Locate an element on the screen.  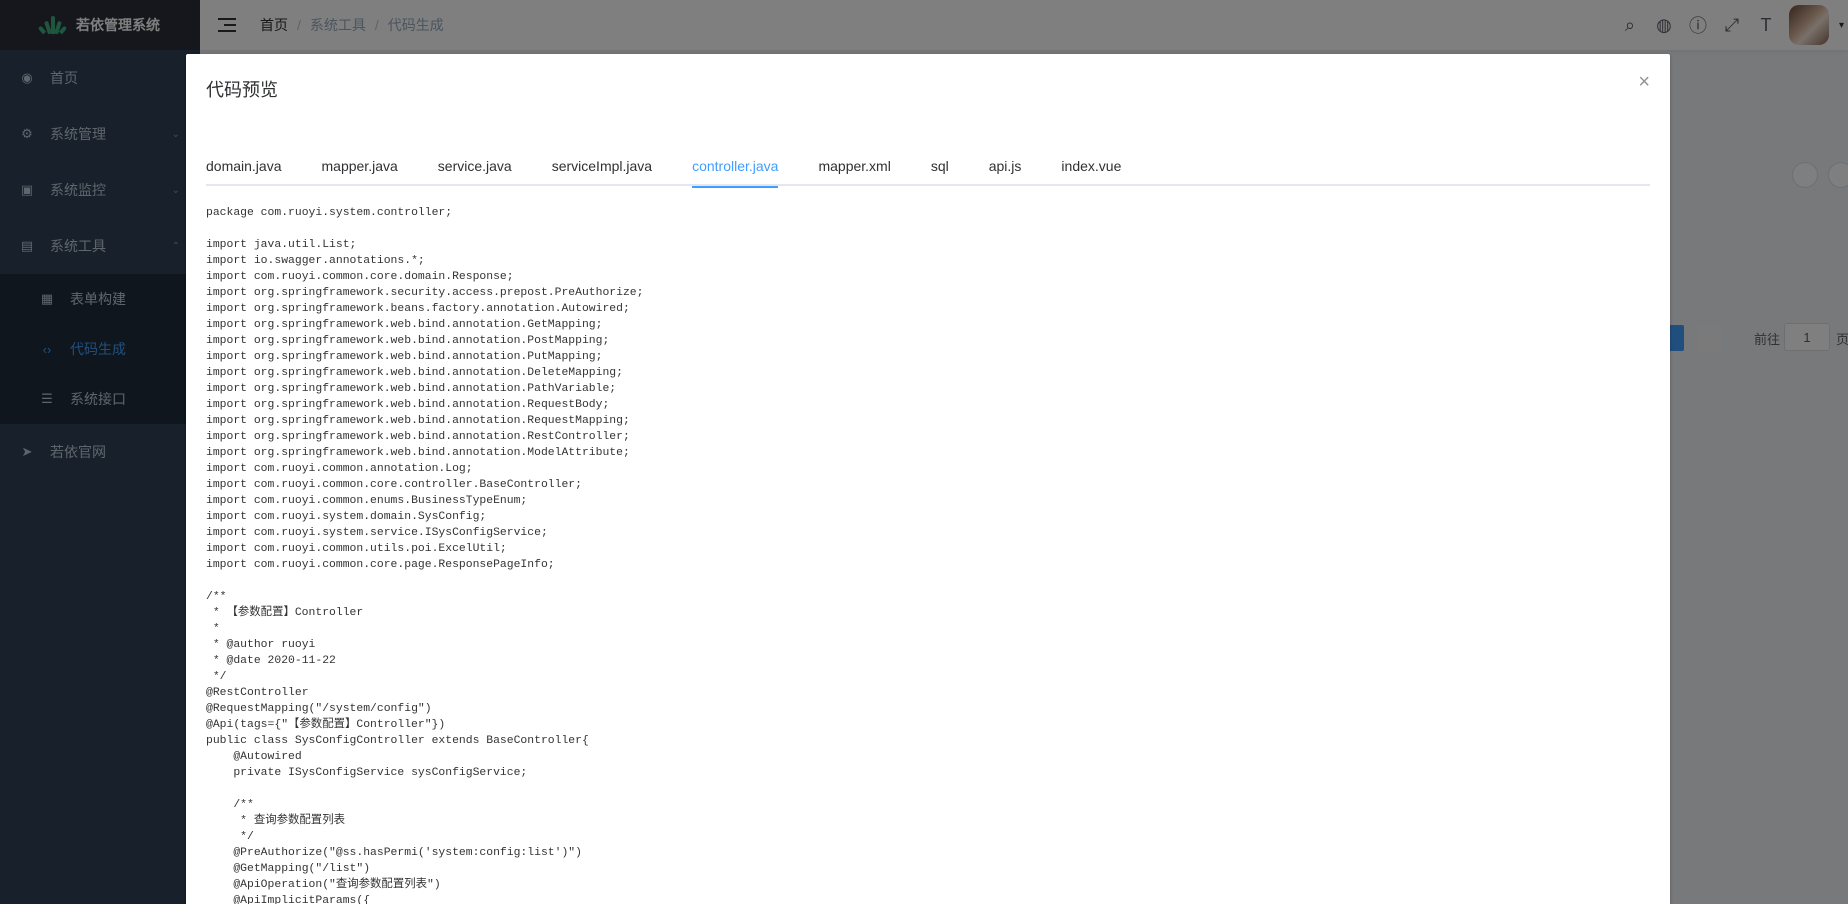
tab-index-vue: index.vue is located at coordinates (1091, 166).